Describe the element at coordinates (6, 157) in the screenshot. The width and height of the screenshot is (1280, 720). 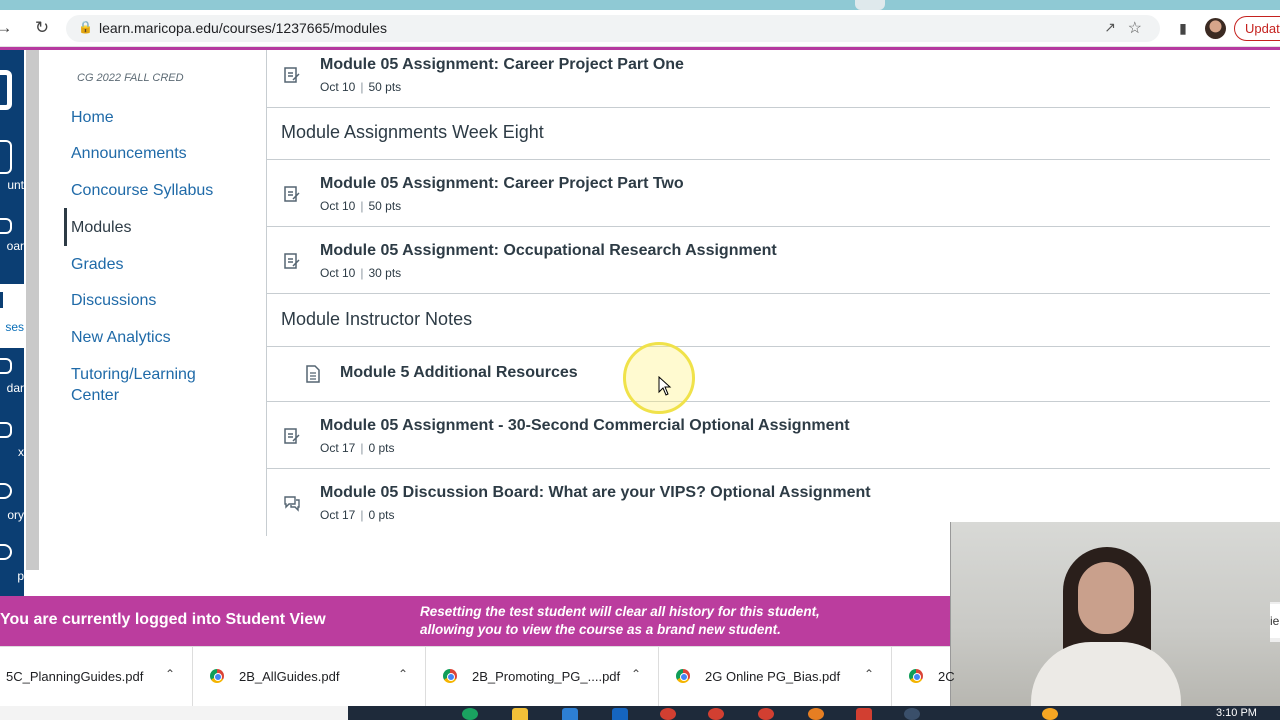
I see `account-icon` at that location.